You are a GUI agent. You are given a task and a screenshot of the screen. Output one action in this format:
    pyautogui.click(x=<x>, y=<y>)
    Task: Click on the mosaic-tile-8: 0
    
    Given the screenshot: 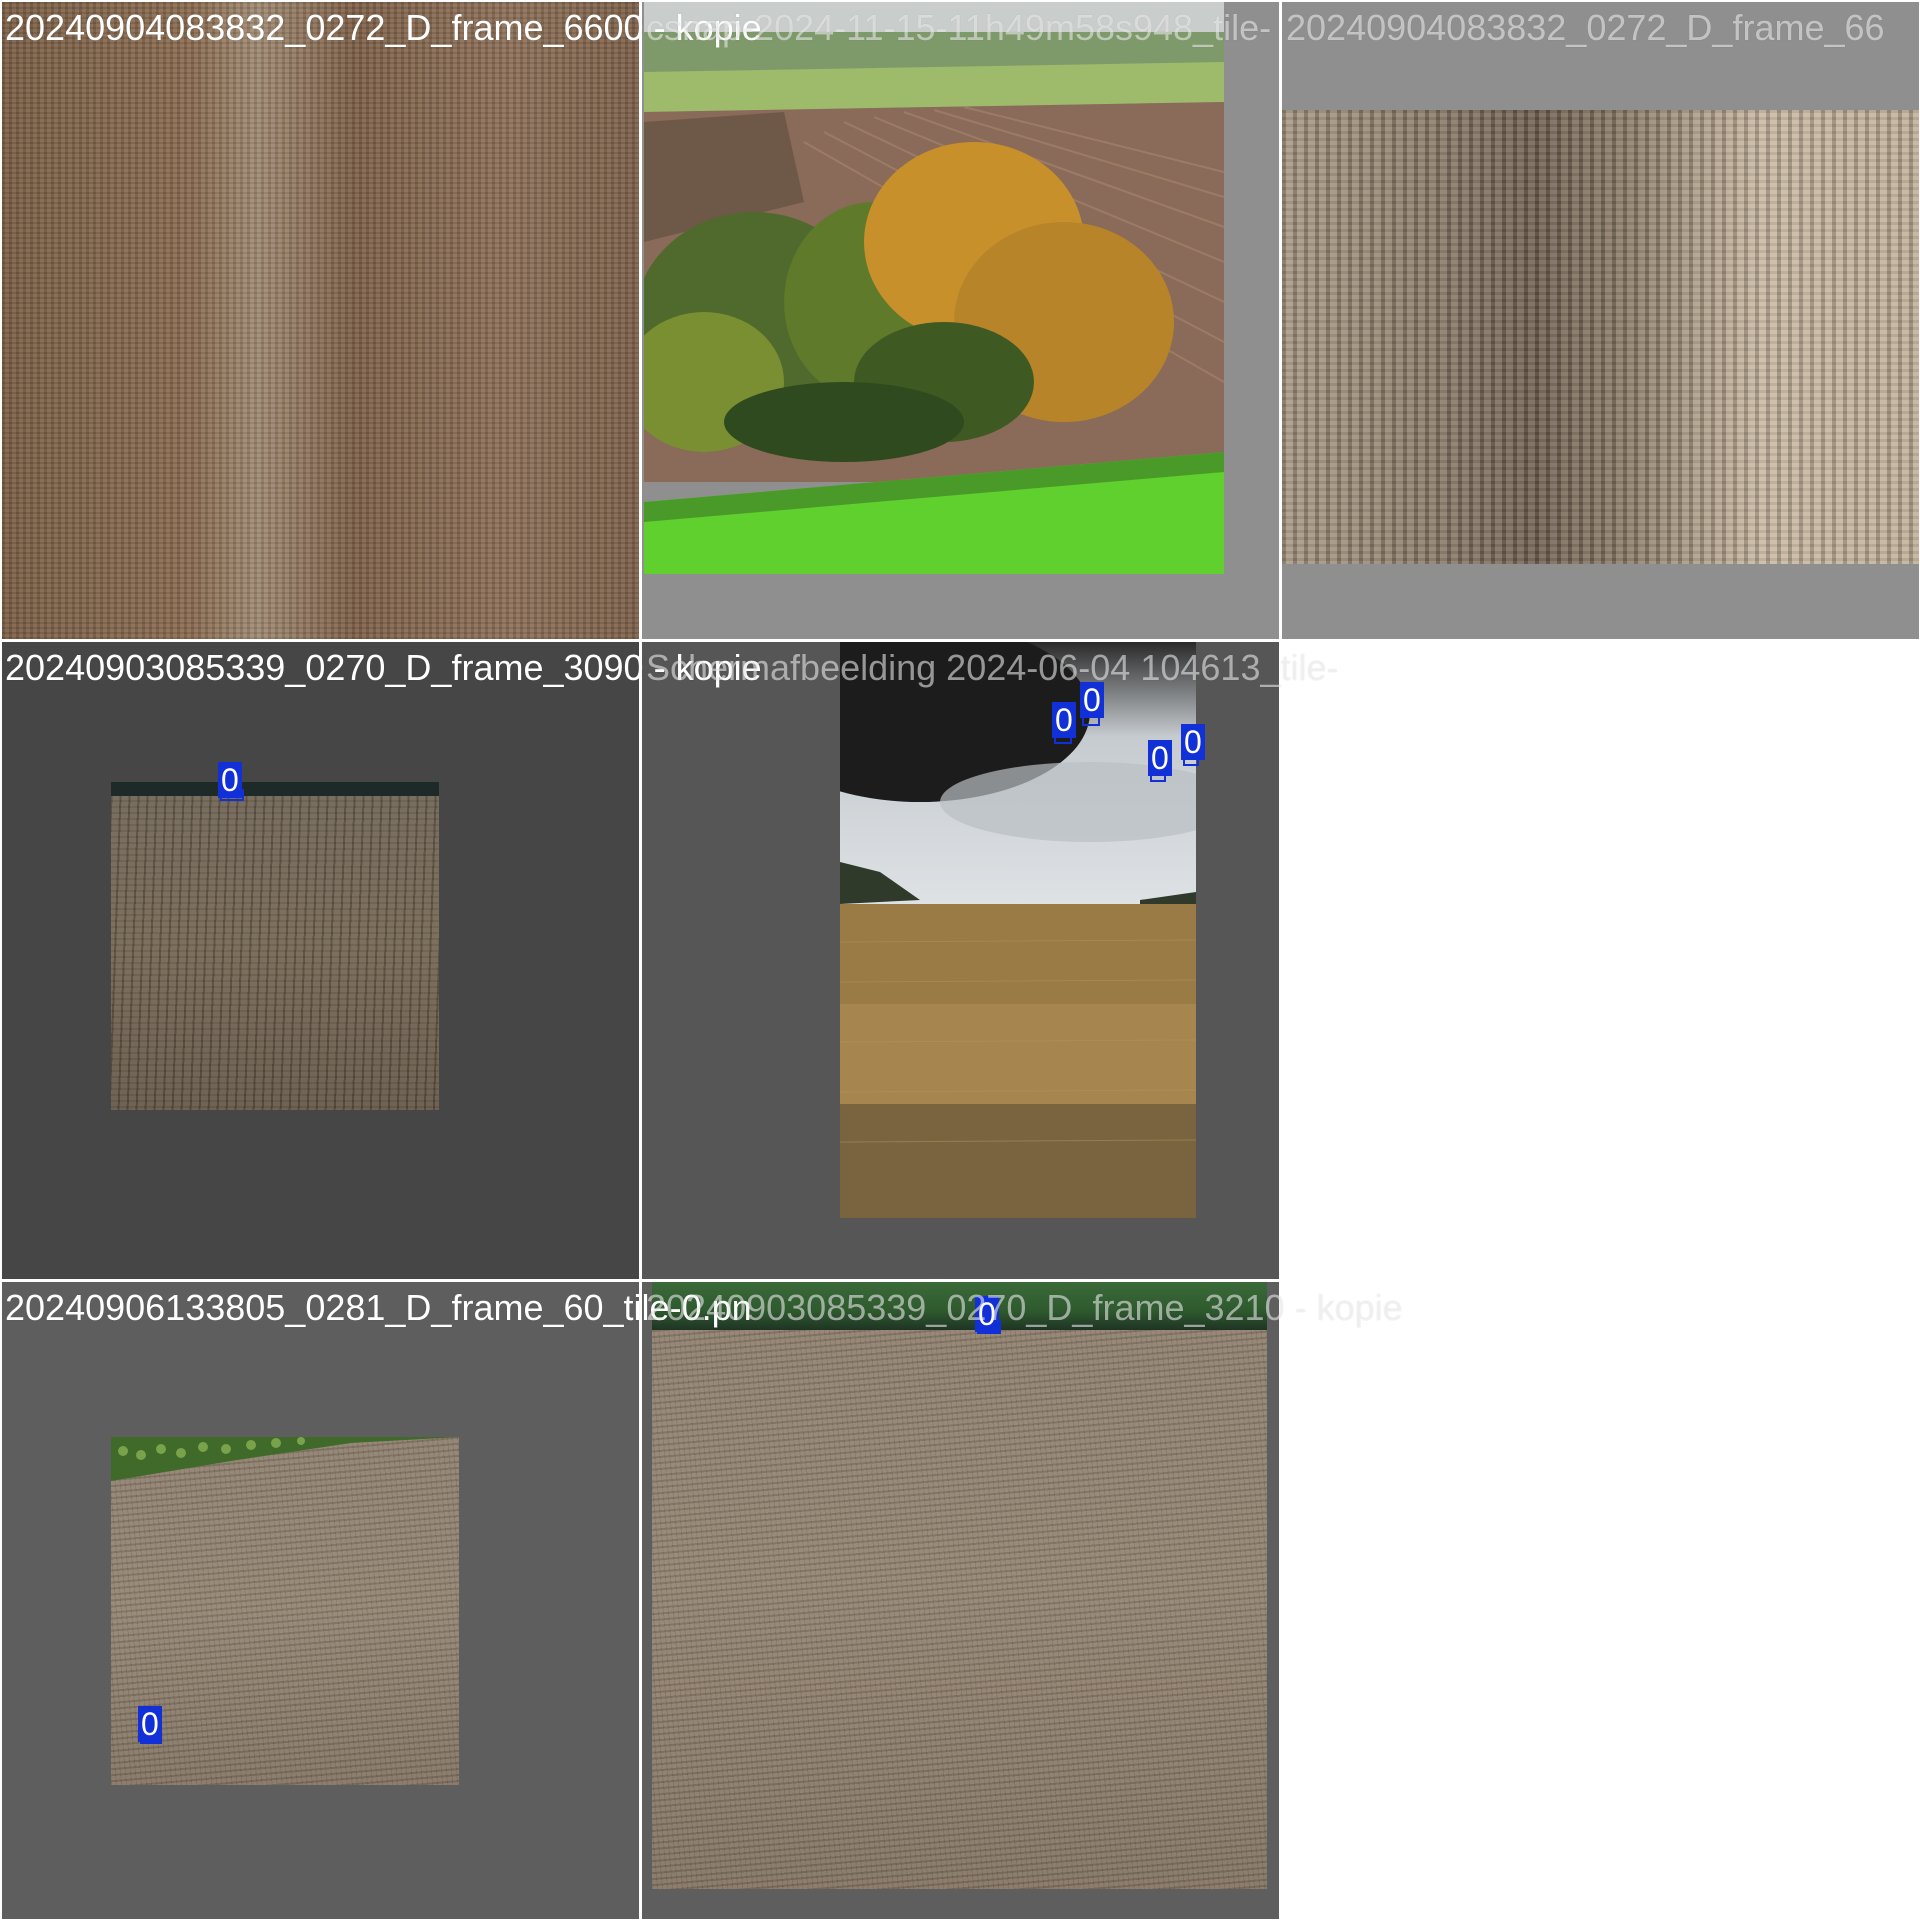 What is the action you would take?
    pyautogui.click(x=960, y=1600)
    